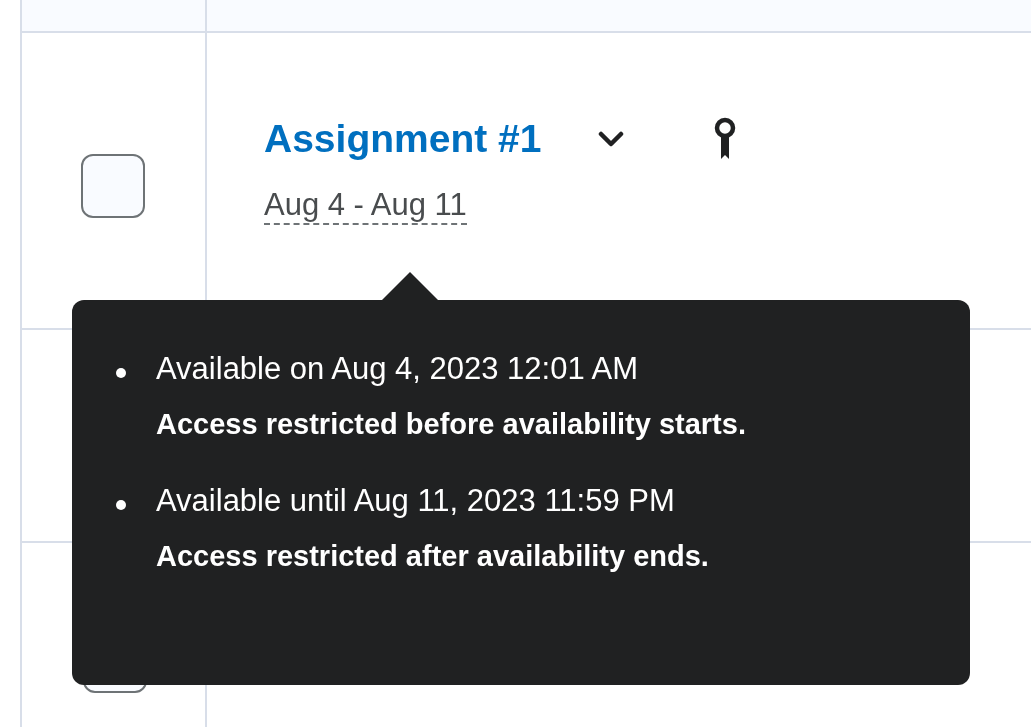  What do you see at coordinates (113, 186) in the screenshot?
I see `checkbox` at bounding box center [113, 186].